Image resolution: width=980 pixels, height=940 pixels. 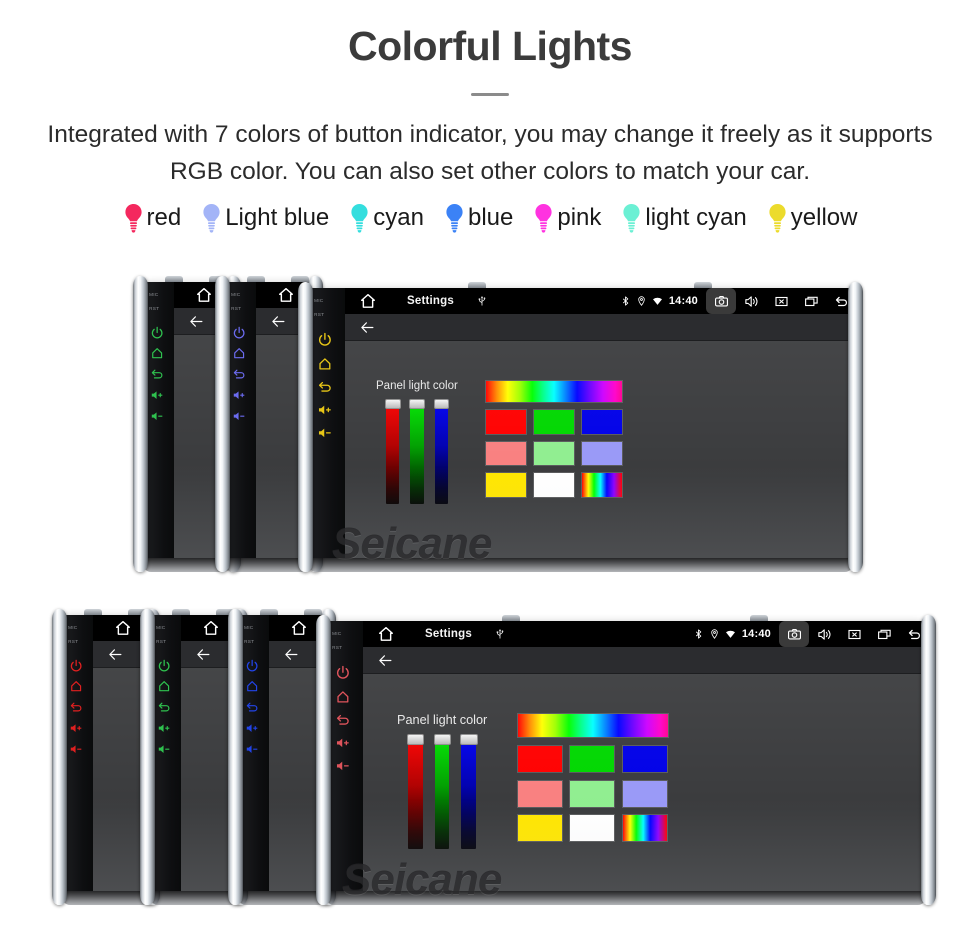 What do you see at coordinates (236, 308) in the screenshot?
I see `reset-label: RST` at bounding box center [236, 308].